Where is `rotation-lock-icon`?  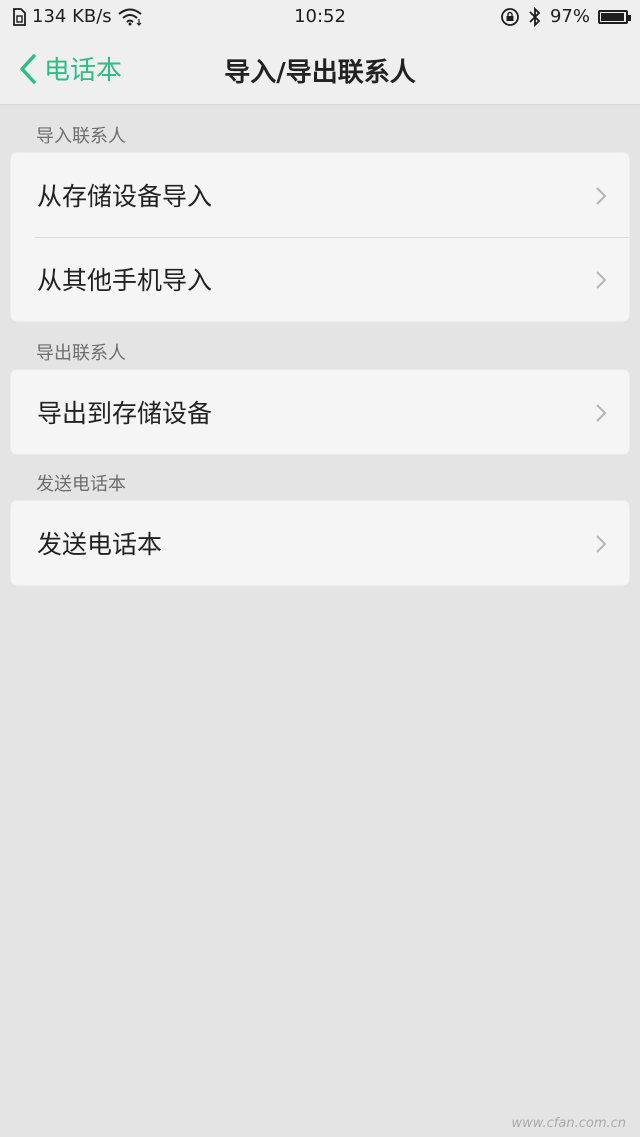
rotation-lock-icon is located at coordinates (510, 16).